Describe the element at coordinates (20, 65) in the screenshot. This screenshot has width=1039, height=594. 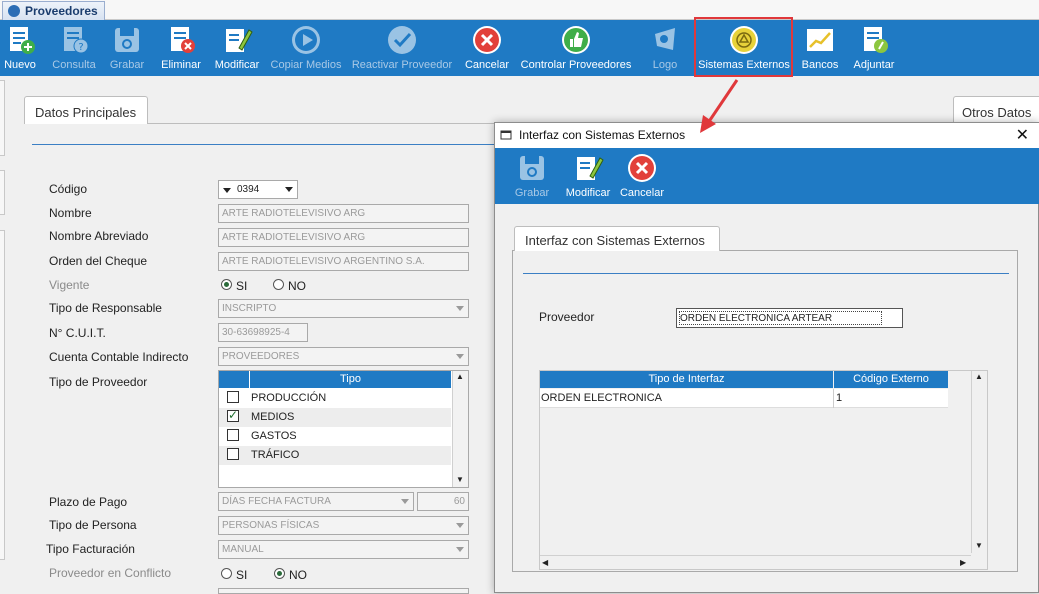
I see `nuevo-label: Nuevo` at that location.